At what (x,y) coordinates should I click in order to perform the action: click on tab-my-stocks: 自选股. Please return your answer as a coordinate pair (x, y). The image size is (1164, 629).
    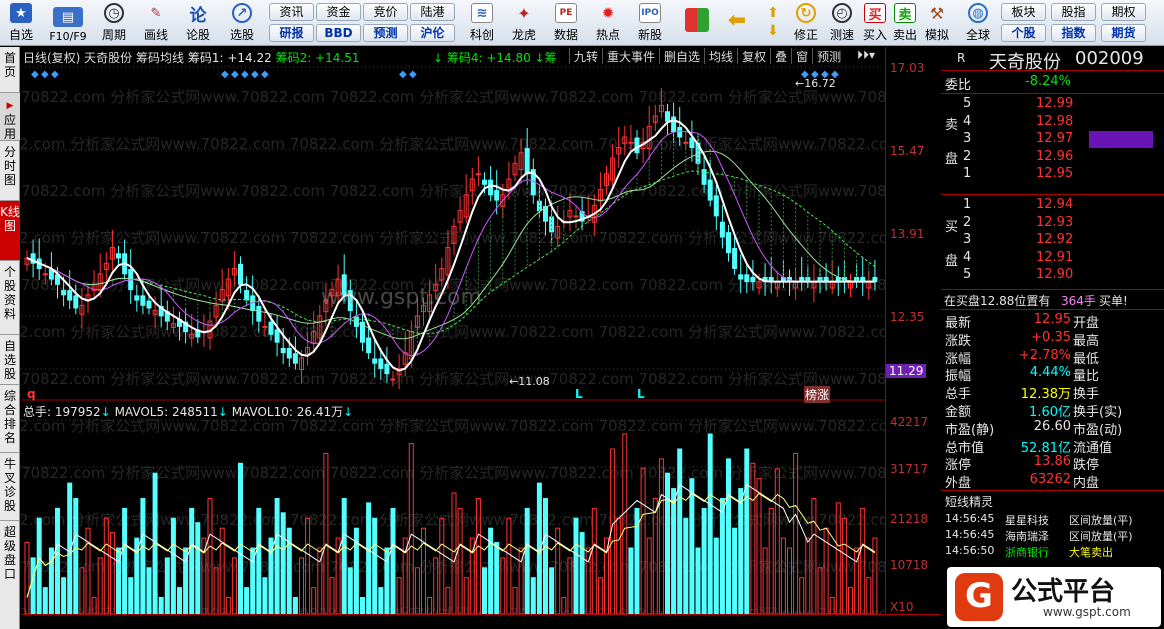
    Looking at the image, I should click on (10, 360).